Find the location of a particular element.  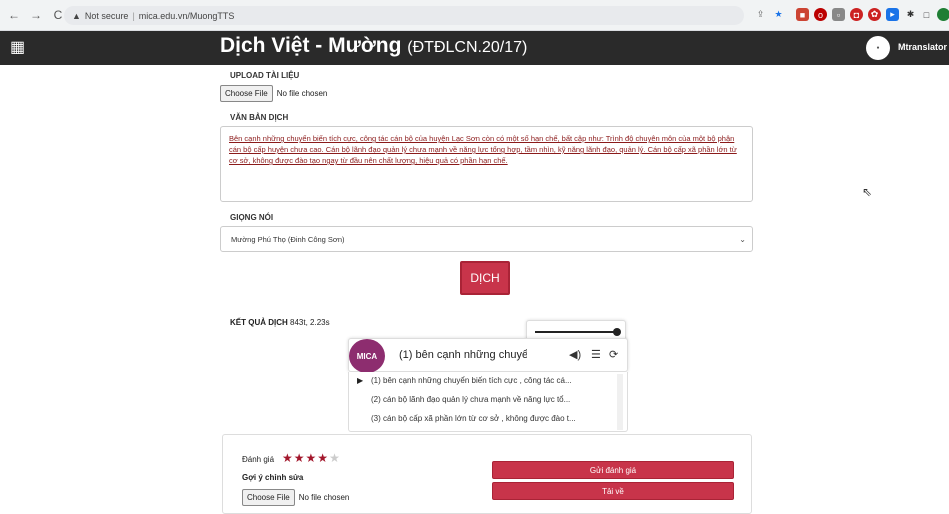

playlist-icon: ☰ is located at coordinates (596, 354).